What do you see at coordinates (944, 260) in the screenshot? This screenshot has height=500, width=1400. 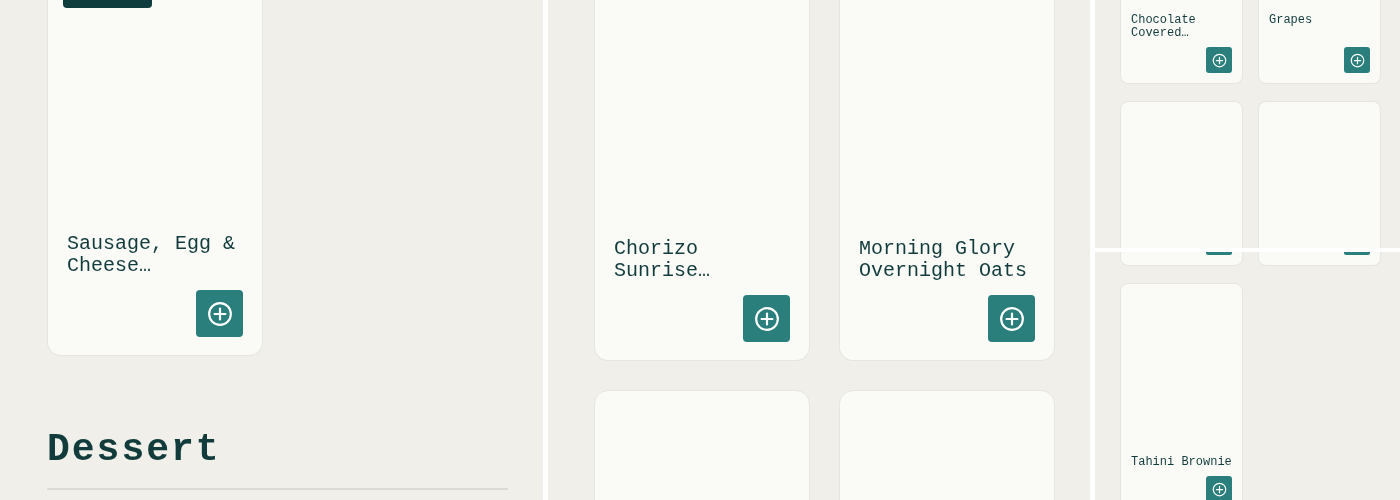 I see `product-title: Morning Glory Overnight Oats` at bounding box center [944, 260].